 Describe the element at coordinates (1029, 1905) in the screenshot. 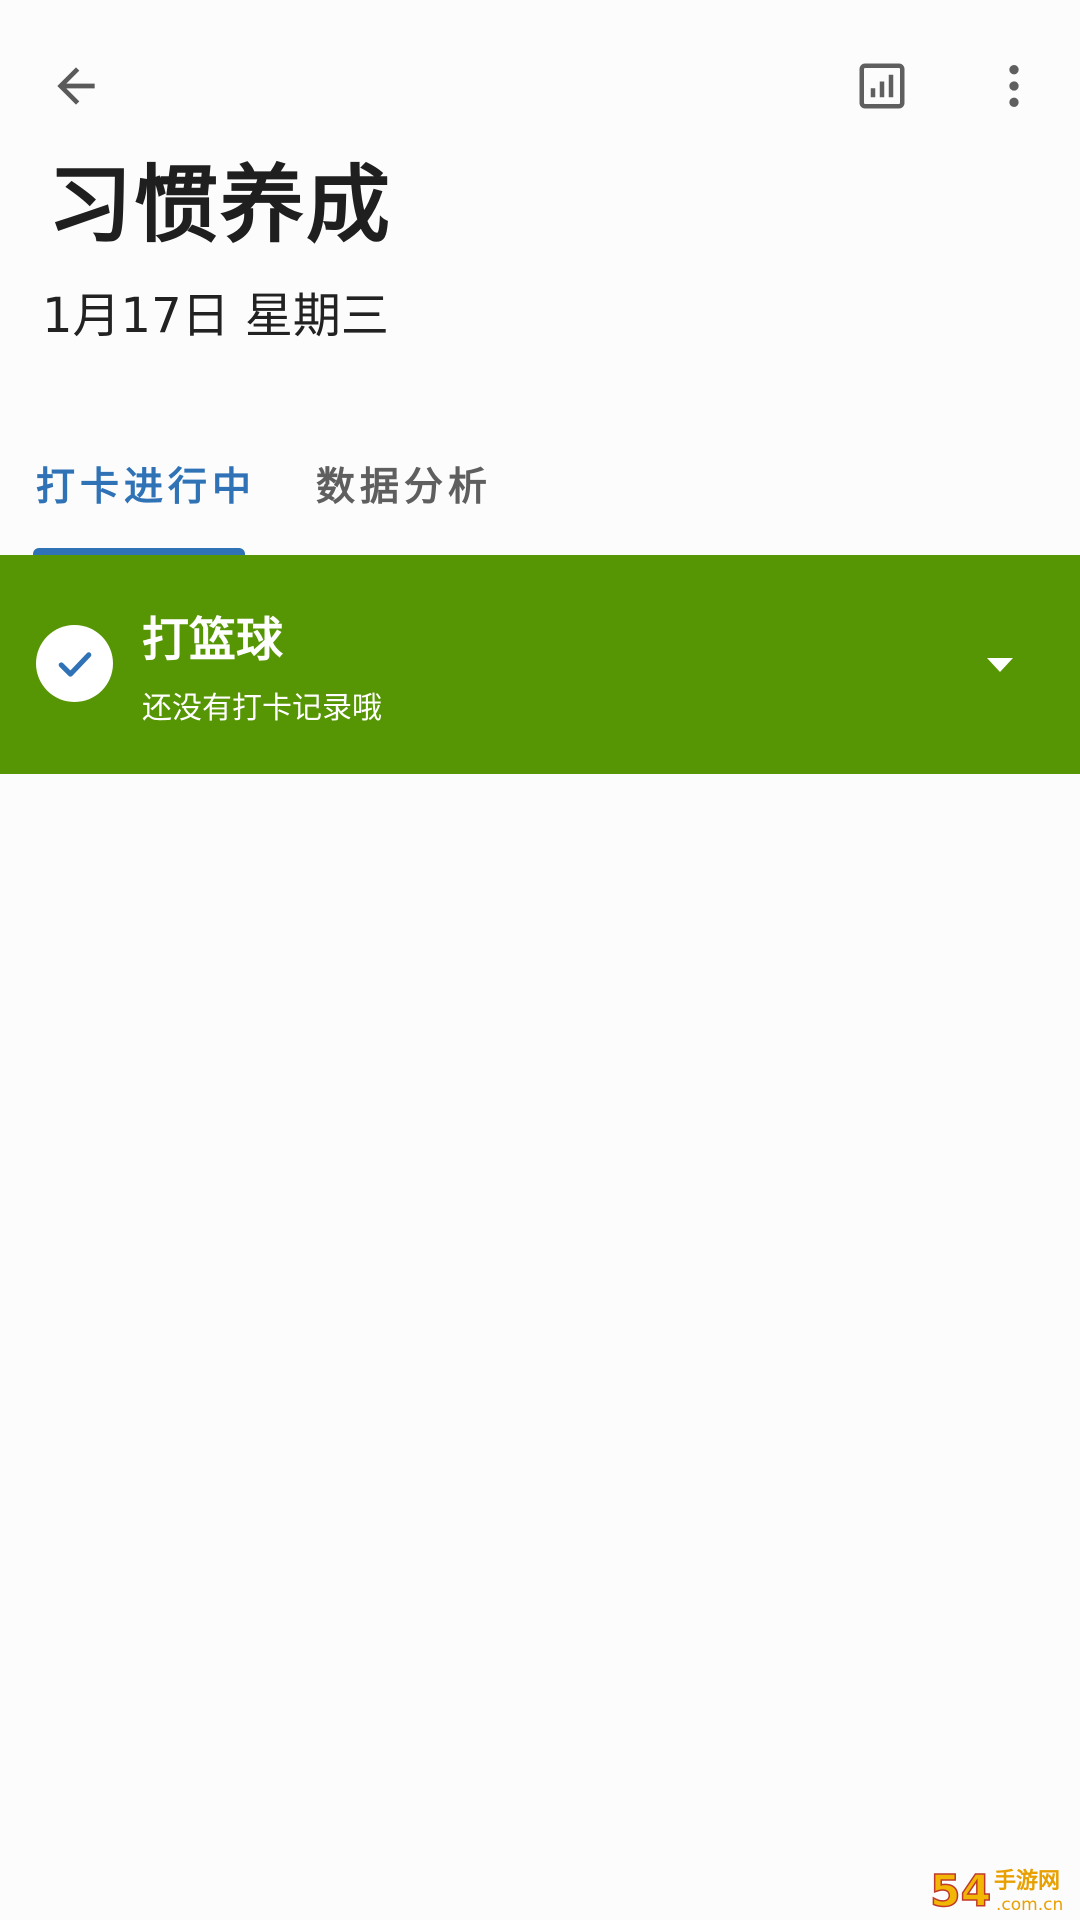

I see `watermark-domain: .com.cn` at that location.